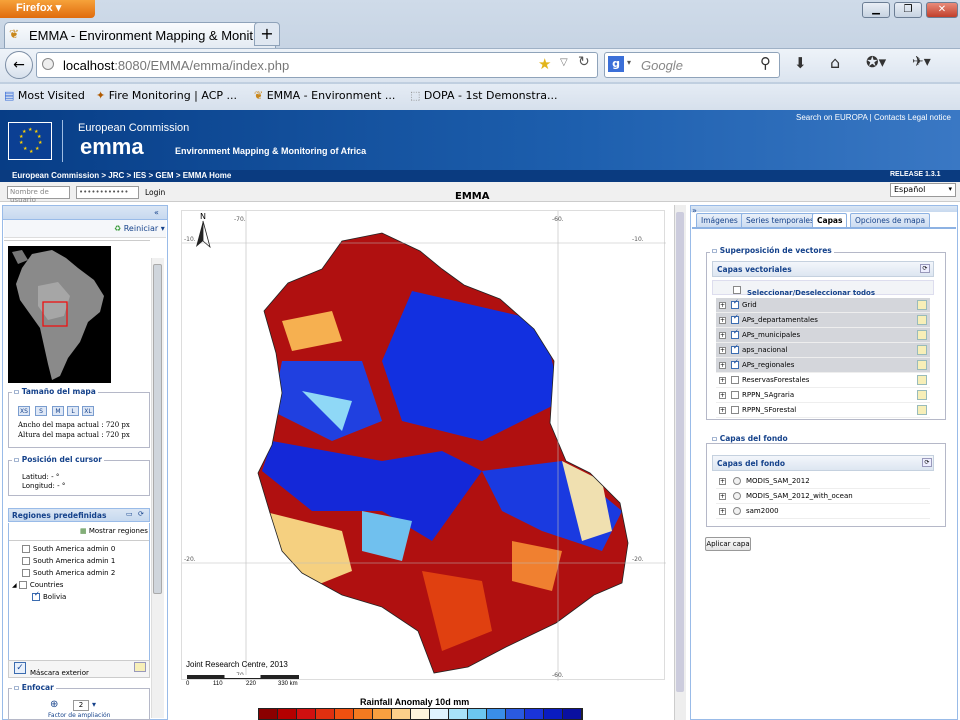  Describe the element at coordinates (38, 195) in the screenshot. I see `username-input: Nombre de usuario` at that location.